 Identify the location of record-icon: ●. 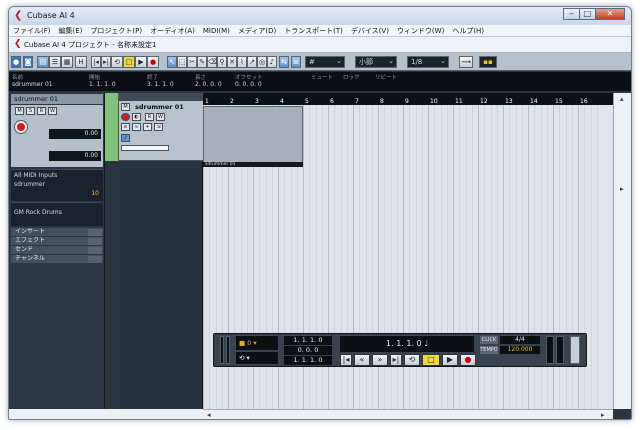
(153, 62).